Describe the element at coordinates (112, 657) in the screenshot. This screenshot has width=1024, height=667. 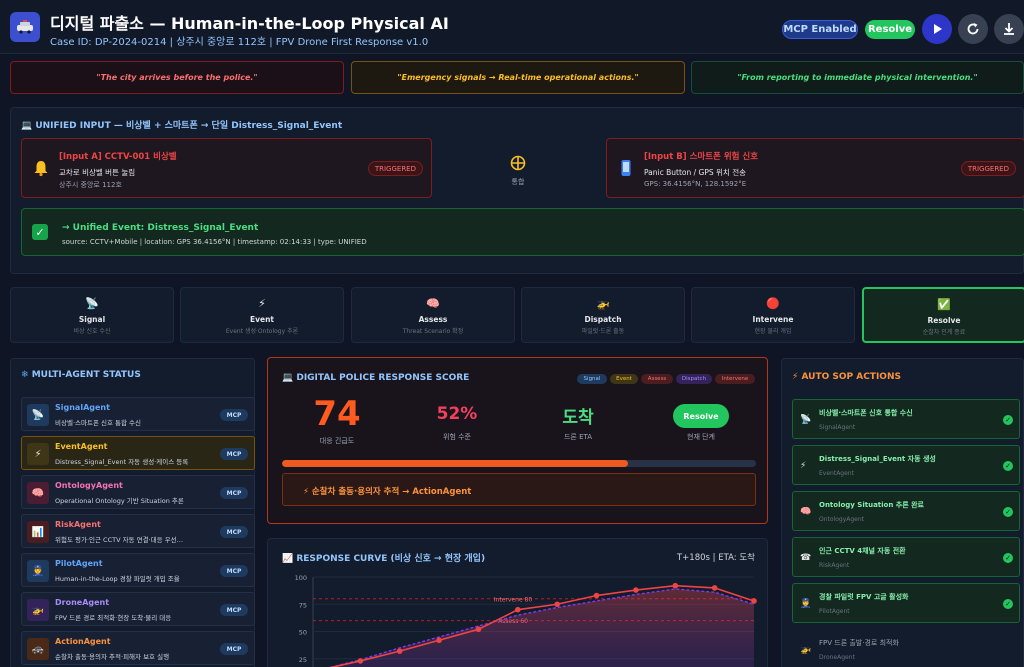
I see `agent-desc: 순찰차 출동·용의자 추적·피해자 보호 실행` at that location.